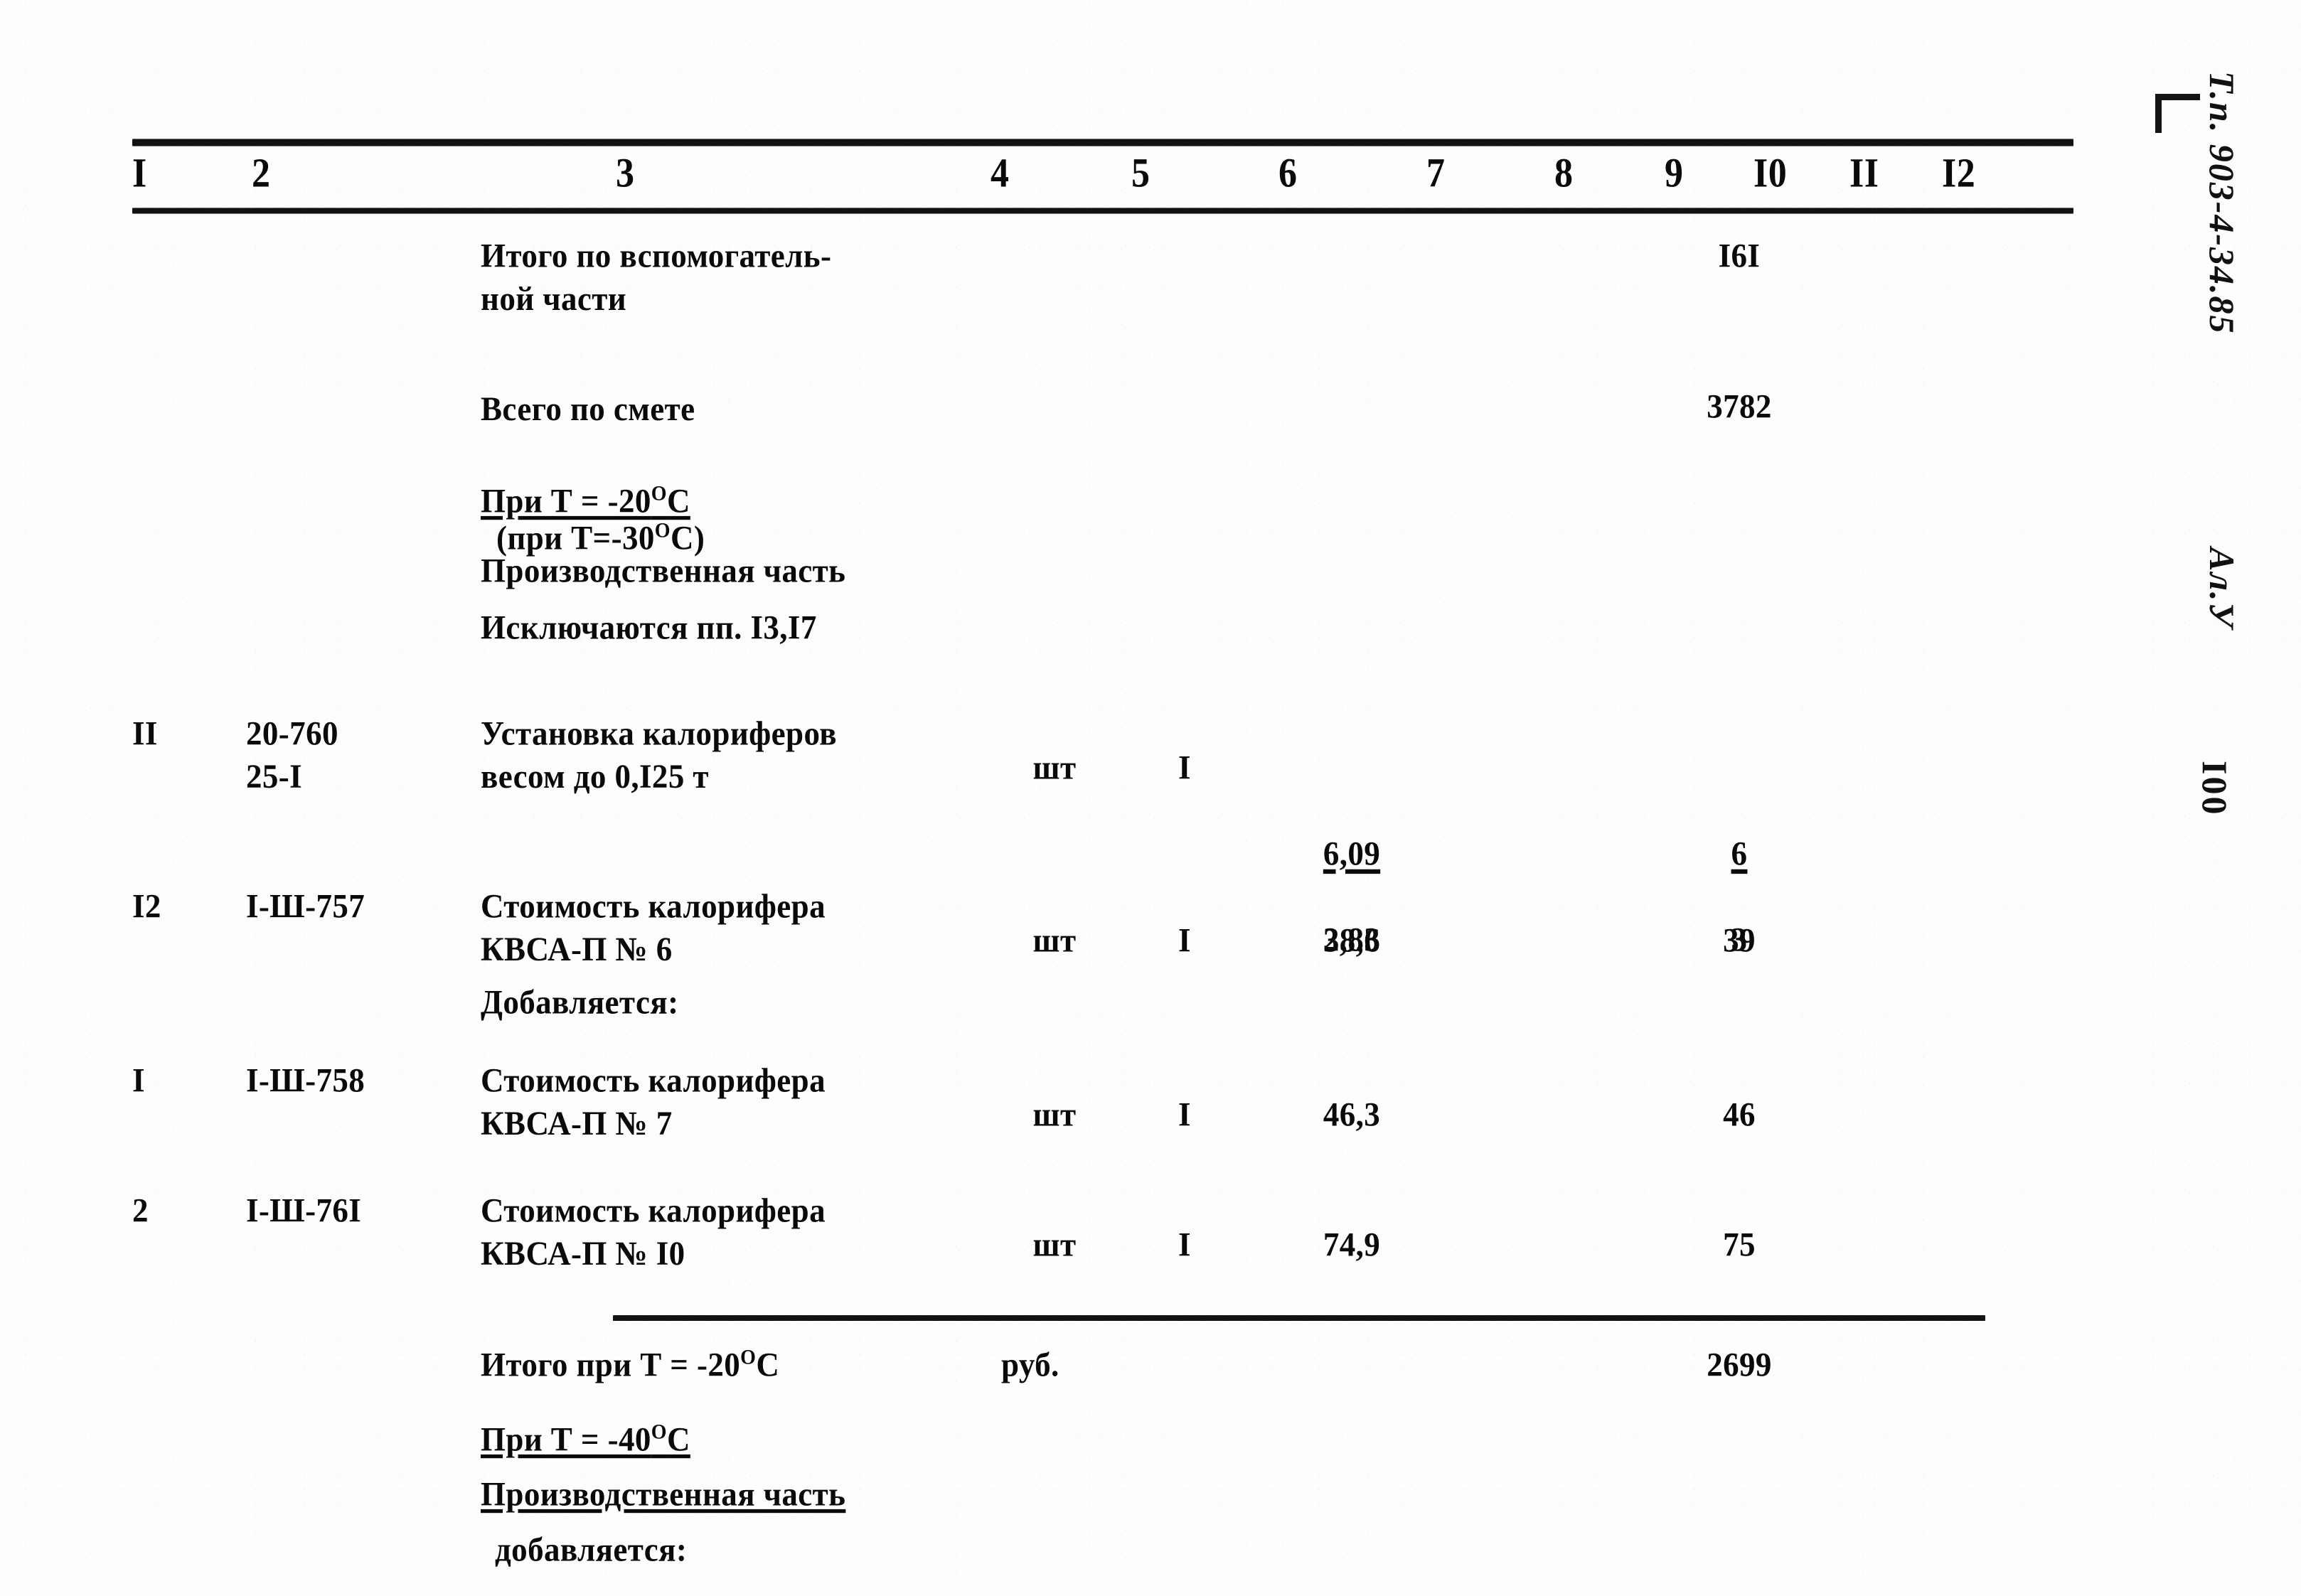 This screenshot has width=2301, height=1596. What do you see at coordinates (654, 928) in the screenshot?
I see `row-description: Стоимость калорифера КВСА-П № 6` at bounding box center [654, 928].